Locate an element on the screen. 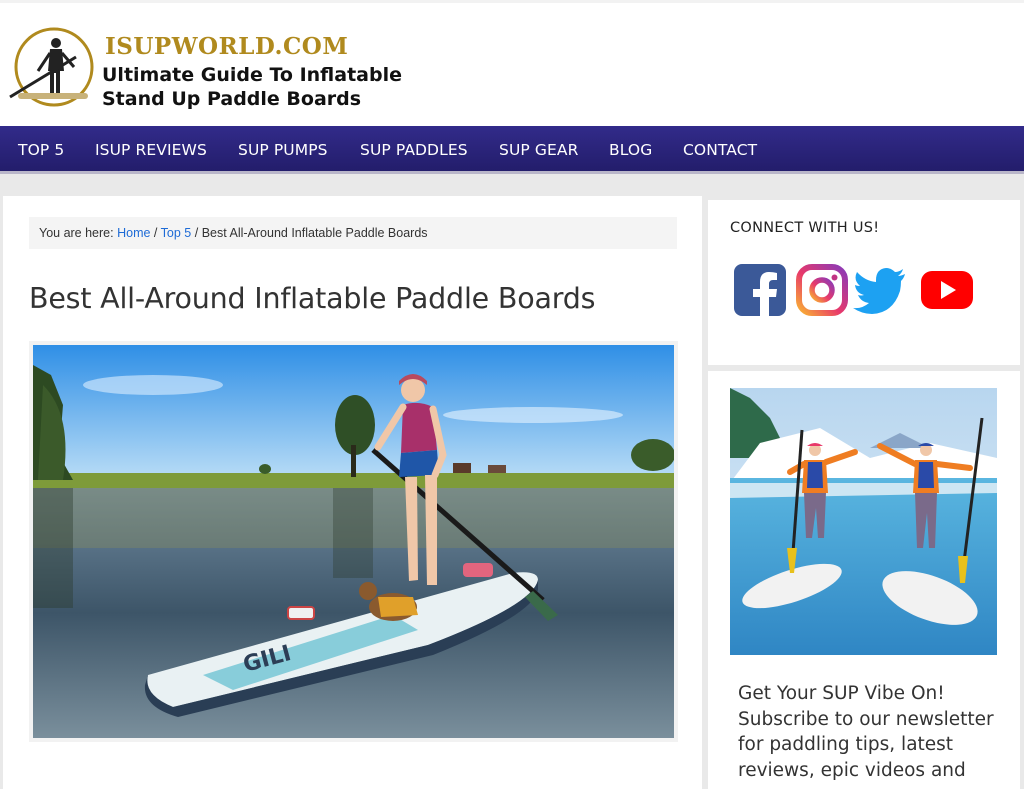  breadcrumb-current: Best All-Around Inflatable Paddle Boards is located at coordinates (314, 233).